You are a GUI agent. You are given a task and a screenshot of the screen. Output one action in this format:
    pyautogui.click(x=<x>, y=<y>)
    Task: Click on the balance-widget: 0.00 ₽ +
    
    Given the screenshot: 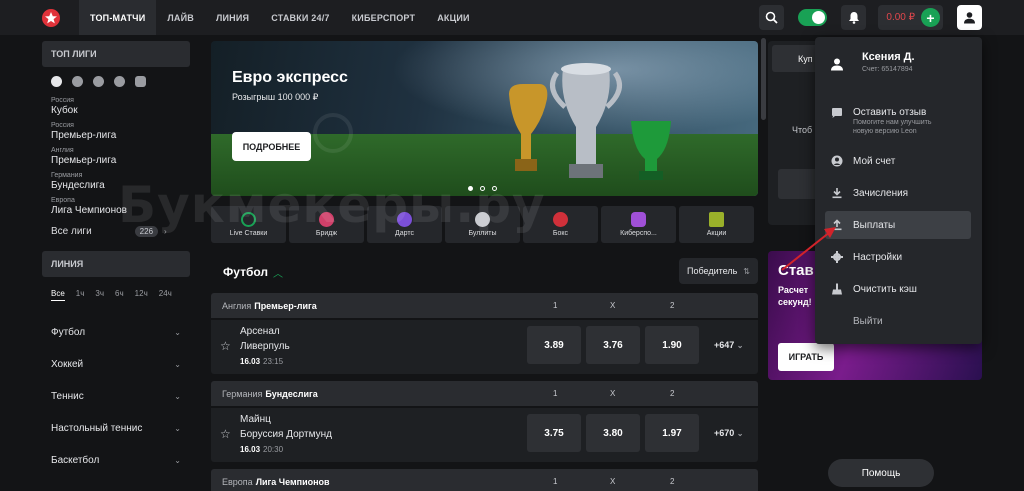 What is the action you would take?
    pyautogui.click(x=910, y=17)
    